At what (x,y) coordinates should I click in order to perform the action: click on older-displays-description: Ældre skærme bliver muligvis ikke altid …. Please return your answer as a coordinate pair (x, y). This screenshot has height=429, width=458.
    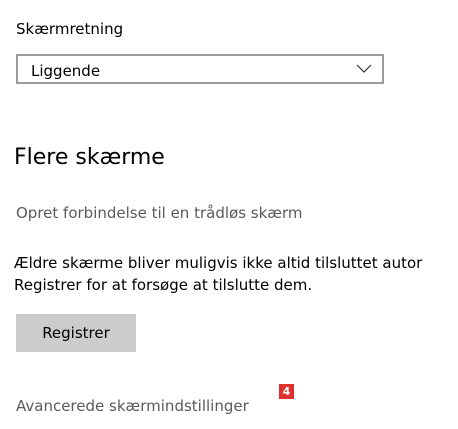
    Looking at the image, I should click on (236, 274).